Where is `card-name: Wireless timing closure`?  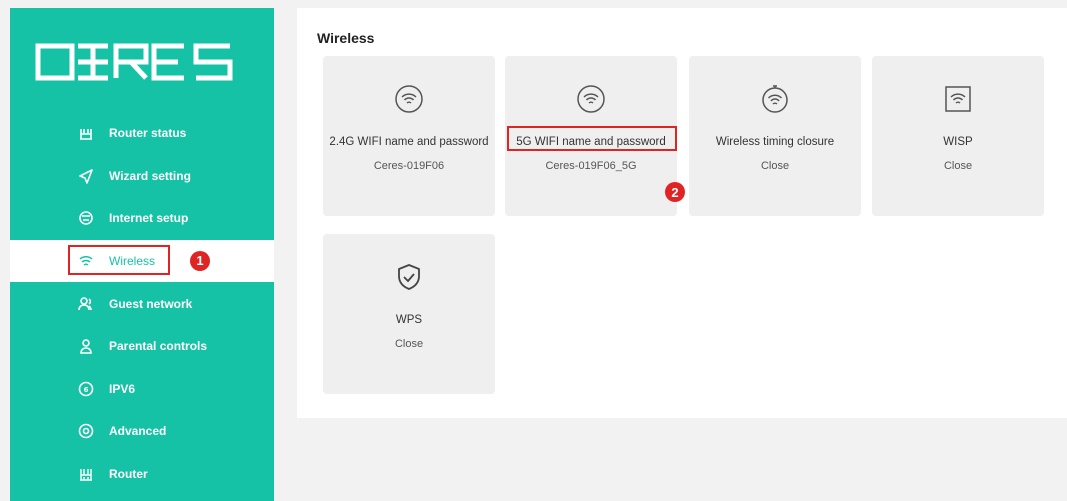
card-name: Wireless timing closure is located at coordinates (775, 142).